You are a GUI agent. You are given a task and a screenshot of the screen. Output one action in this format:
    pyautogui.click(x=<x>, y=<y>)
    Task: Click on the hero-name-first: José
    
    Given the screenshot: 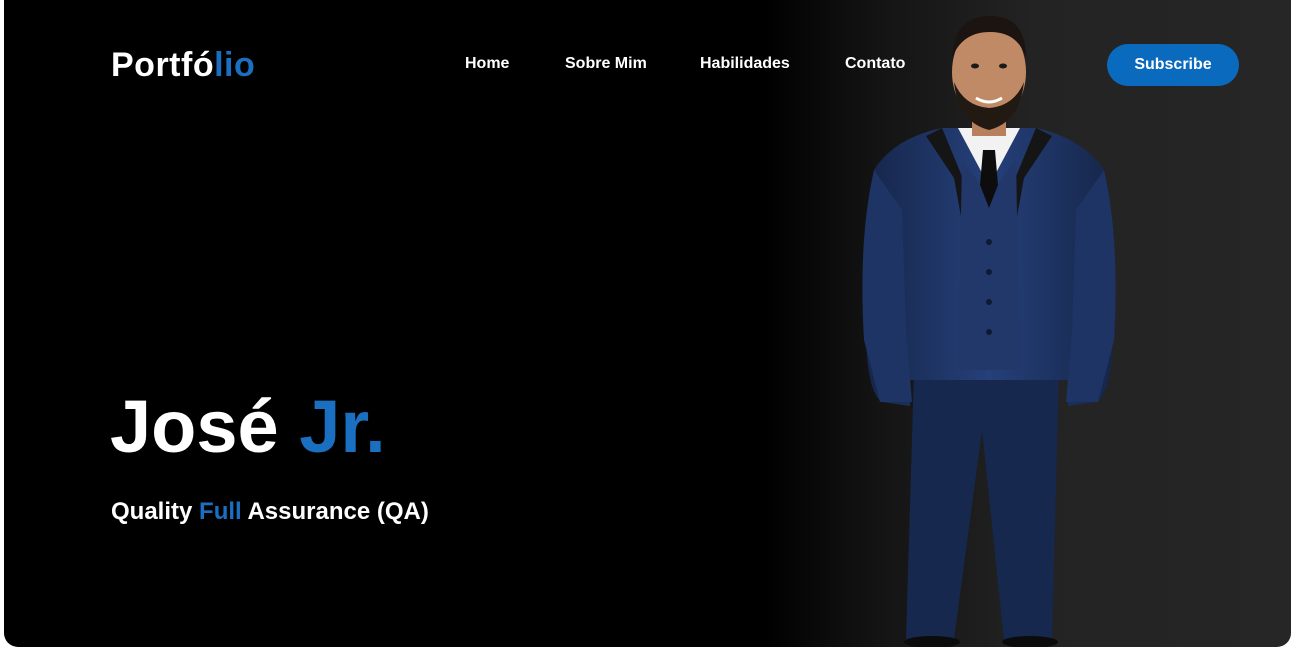 What is the action you would take?
    pyautogui.click(x=194, y=426)
    